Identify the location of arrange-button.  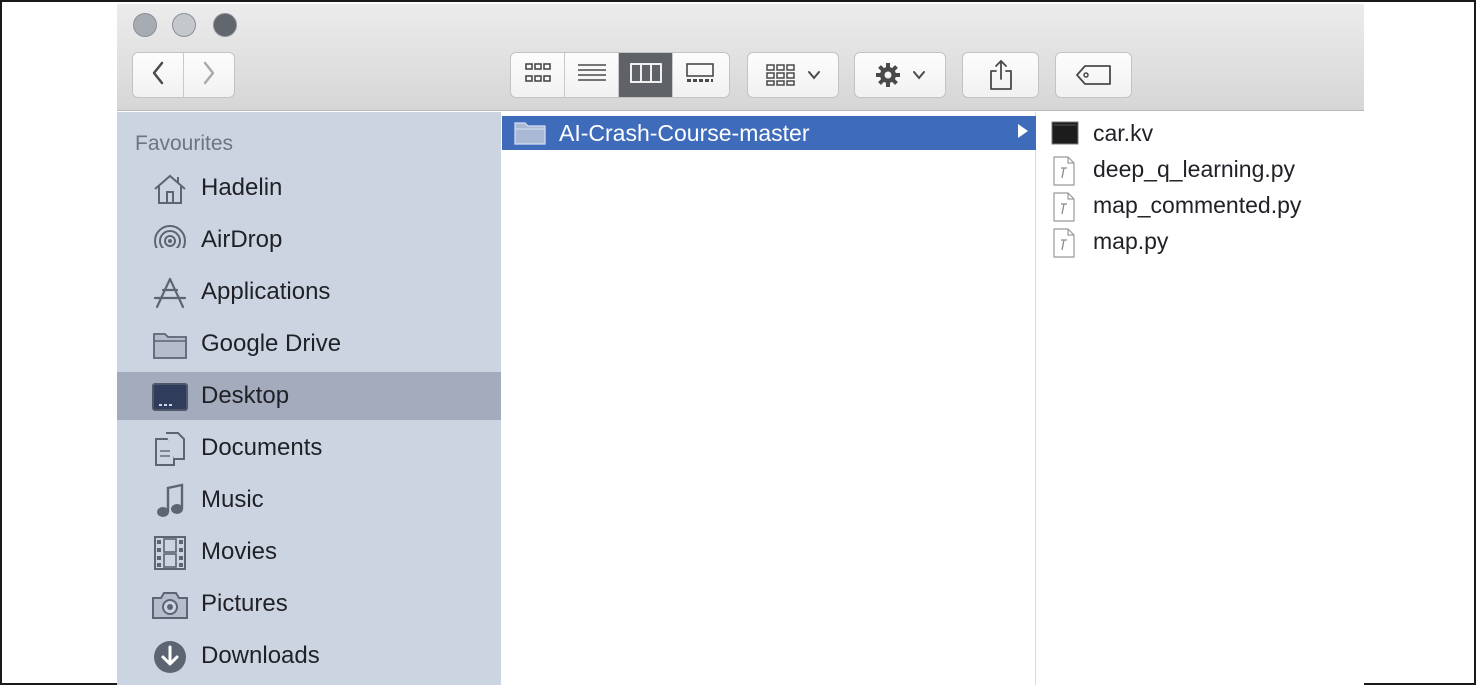
(793, 75).